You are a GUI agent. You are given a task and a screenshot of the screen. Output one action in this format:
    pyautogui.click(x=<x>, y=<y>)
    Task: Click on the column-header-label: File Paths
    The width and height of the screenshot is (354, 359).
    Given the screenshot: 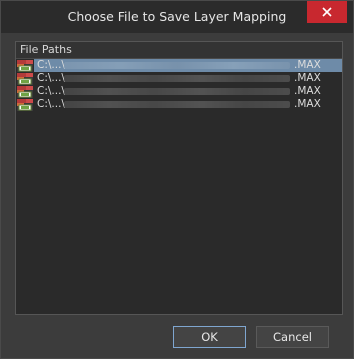 What is the action you would take?
    pyautogui.click(x=46, y=49)
    